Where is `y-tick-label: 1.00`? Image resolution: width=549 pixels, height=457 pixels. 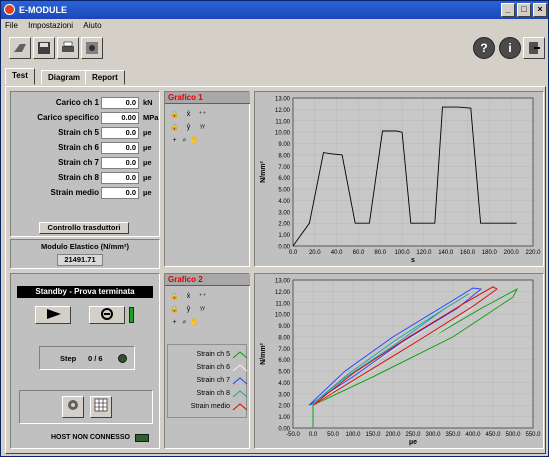
y-tick-label: 1.00 is located at coordinates (284, 418).